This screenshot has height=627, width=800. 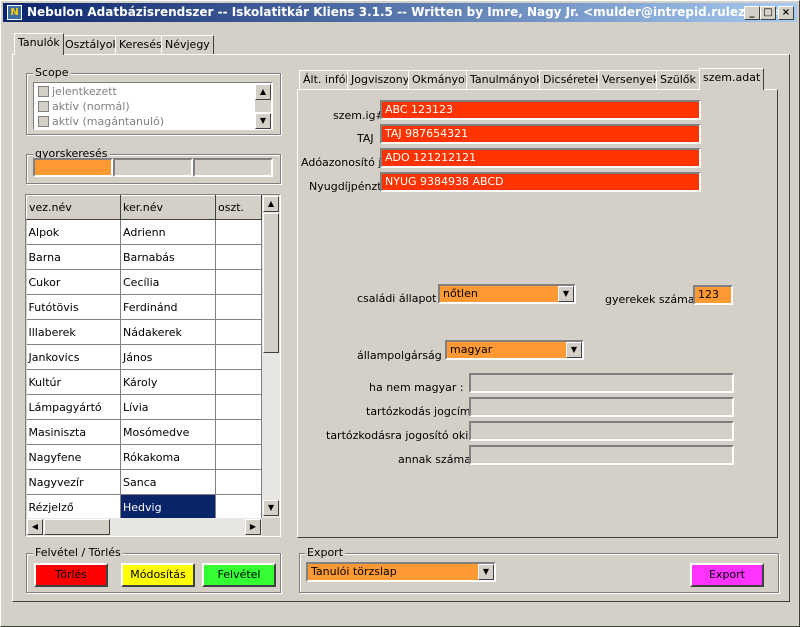 What do you see at coordinates (346, 162) in the screenshot?
I see `ado-label: Adóazonosító jel` at bounding box center [346, 162].